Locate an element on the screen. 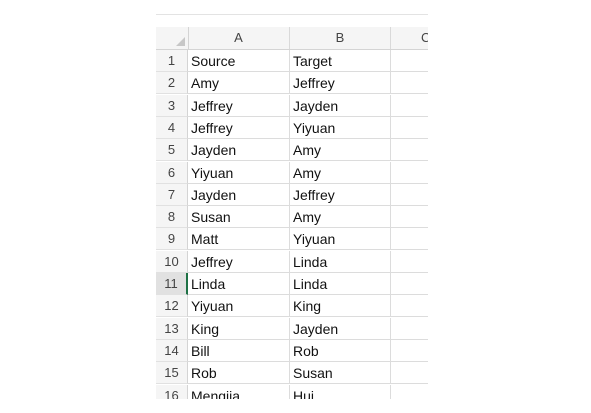 The width and height of the screenshot is (591, 413). cell-a: Matt is located at coordinates (239, 239).